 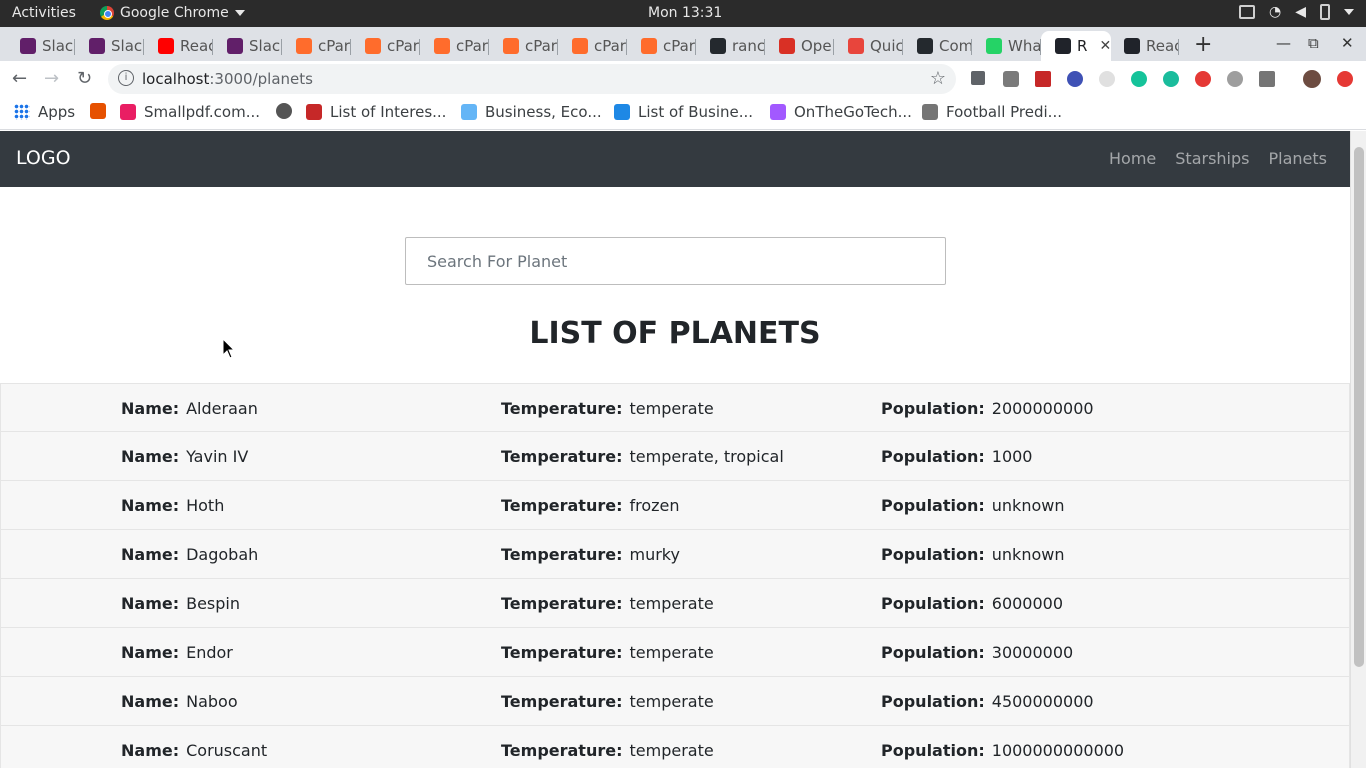 What do you see at coordinates (1298, 158) in the screenshot?
I see `nav-link-planets: Planets` at bounding box center [1298, 158].